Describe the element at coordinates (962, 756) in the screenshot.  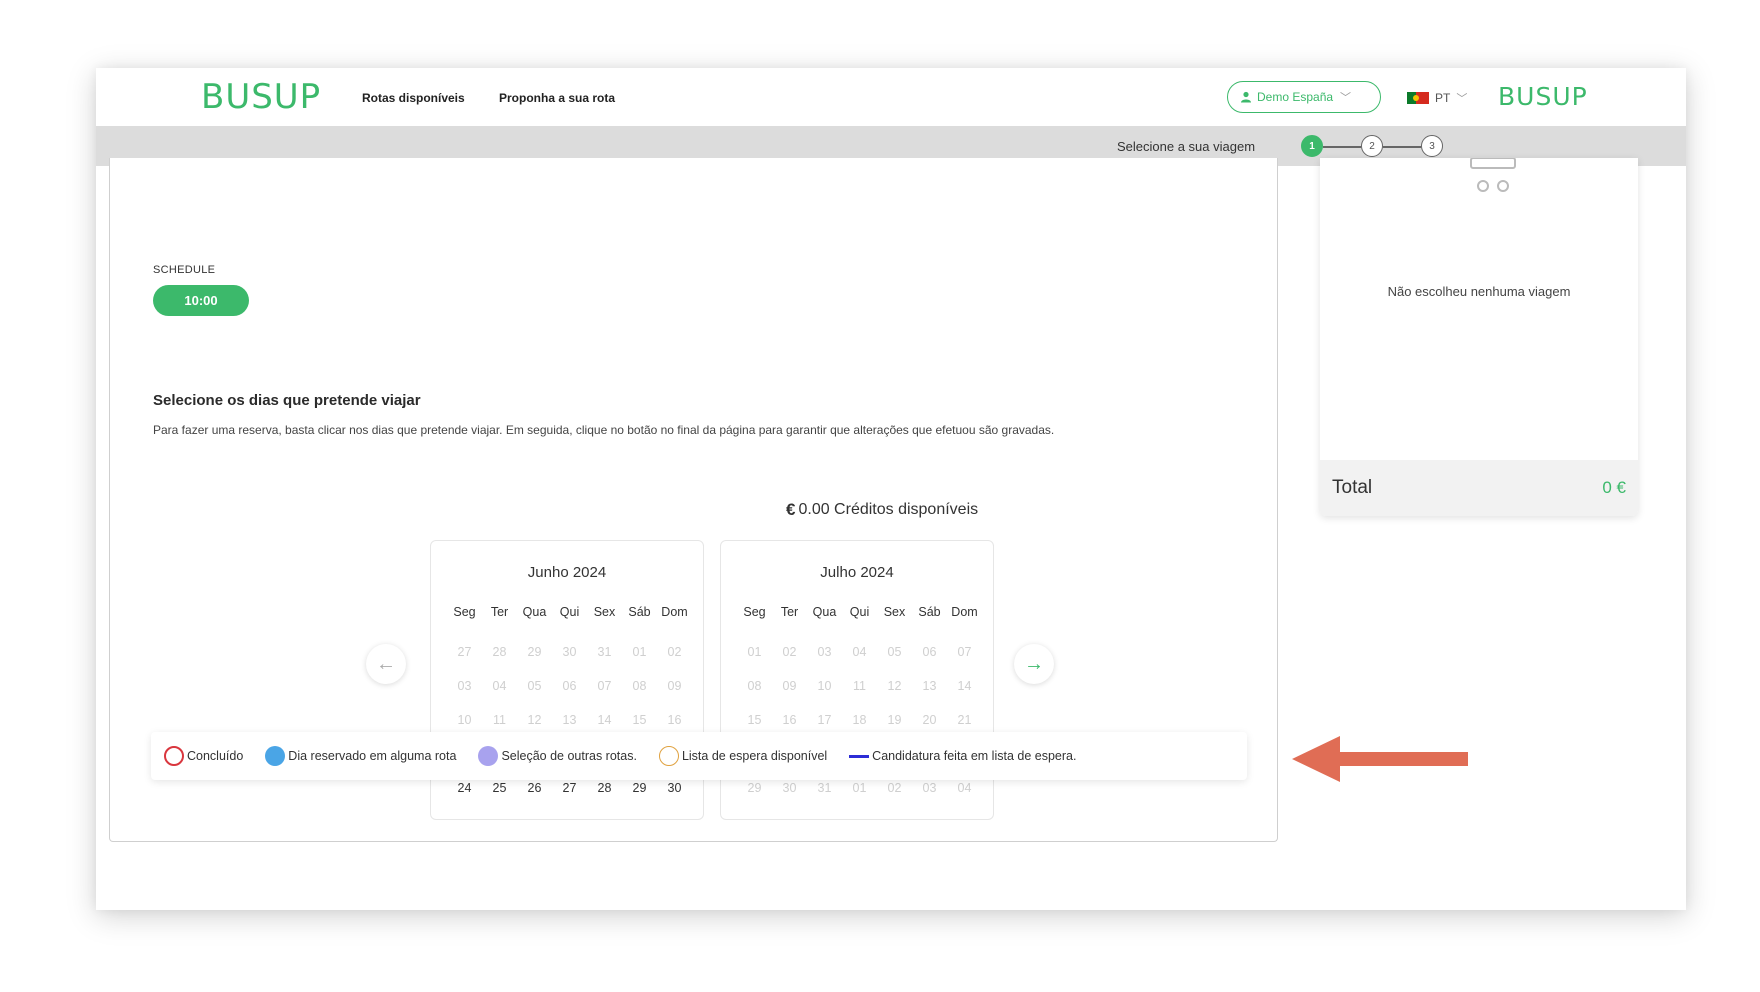
I see `legend-item-waitlist-applied: Candidatura feita em lista de espera.` at that location.